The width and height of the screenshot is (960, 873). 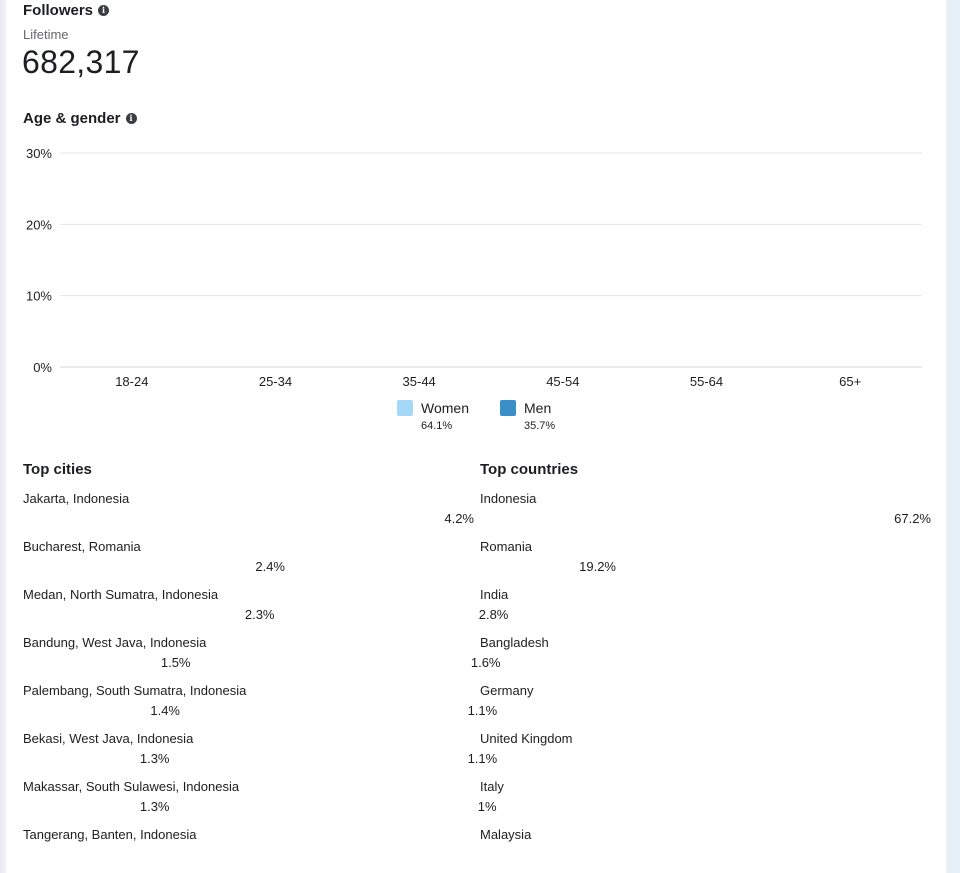 I want to click on list-item: Medan, North Sumatra, Indonesia 2.3%, so click(x=248, y=609).